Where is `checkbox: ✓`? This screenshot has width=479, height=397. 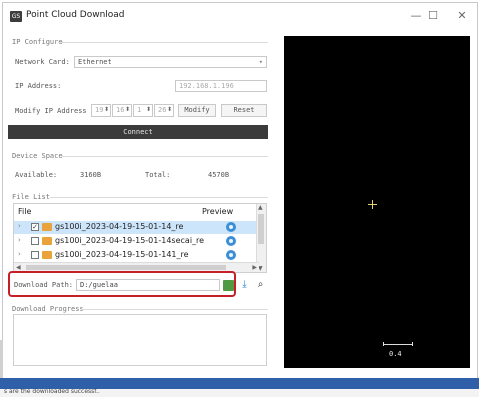
checkbox: ✓ is located at coordinates (35, 227).